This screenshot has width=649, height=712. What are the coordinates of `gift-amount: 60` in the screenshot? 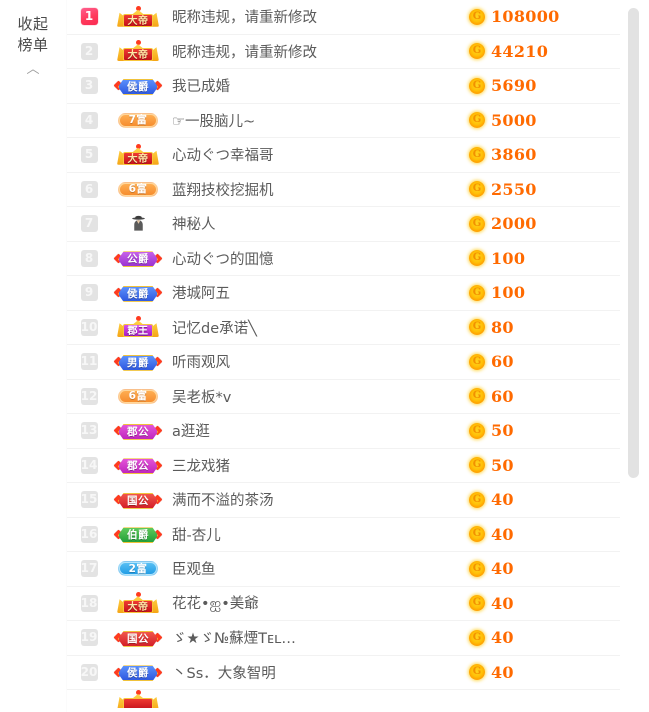 It's located at (502, 362).